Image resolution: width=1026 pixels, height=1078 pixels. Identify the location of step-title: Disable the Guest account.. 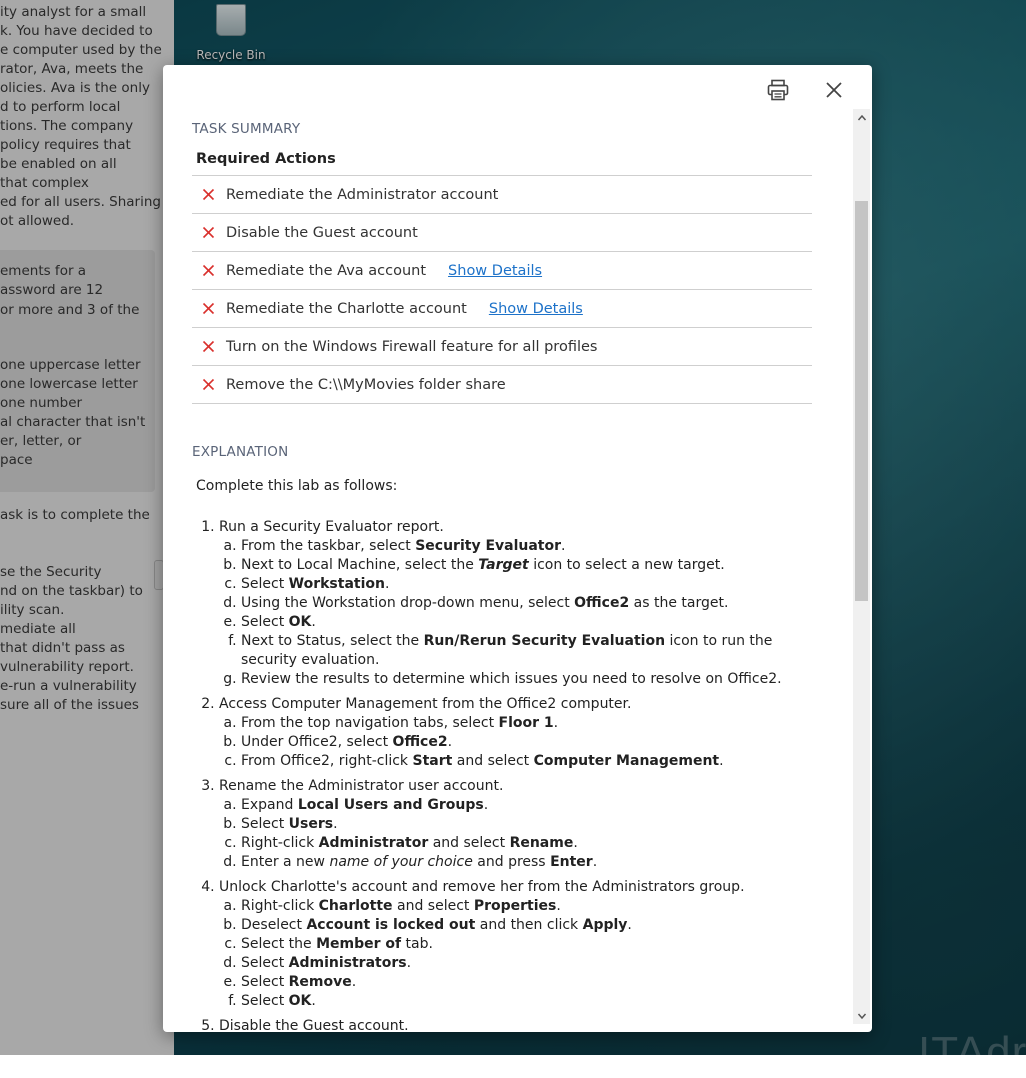
(314, 1025).